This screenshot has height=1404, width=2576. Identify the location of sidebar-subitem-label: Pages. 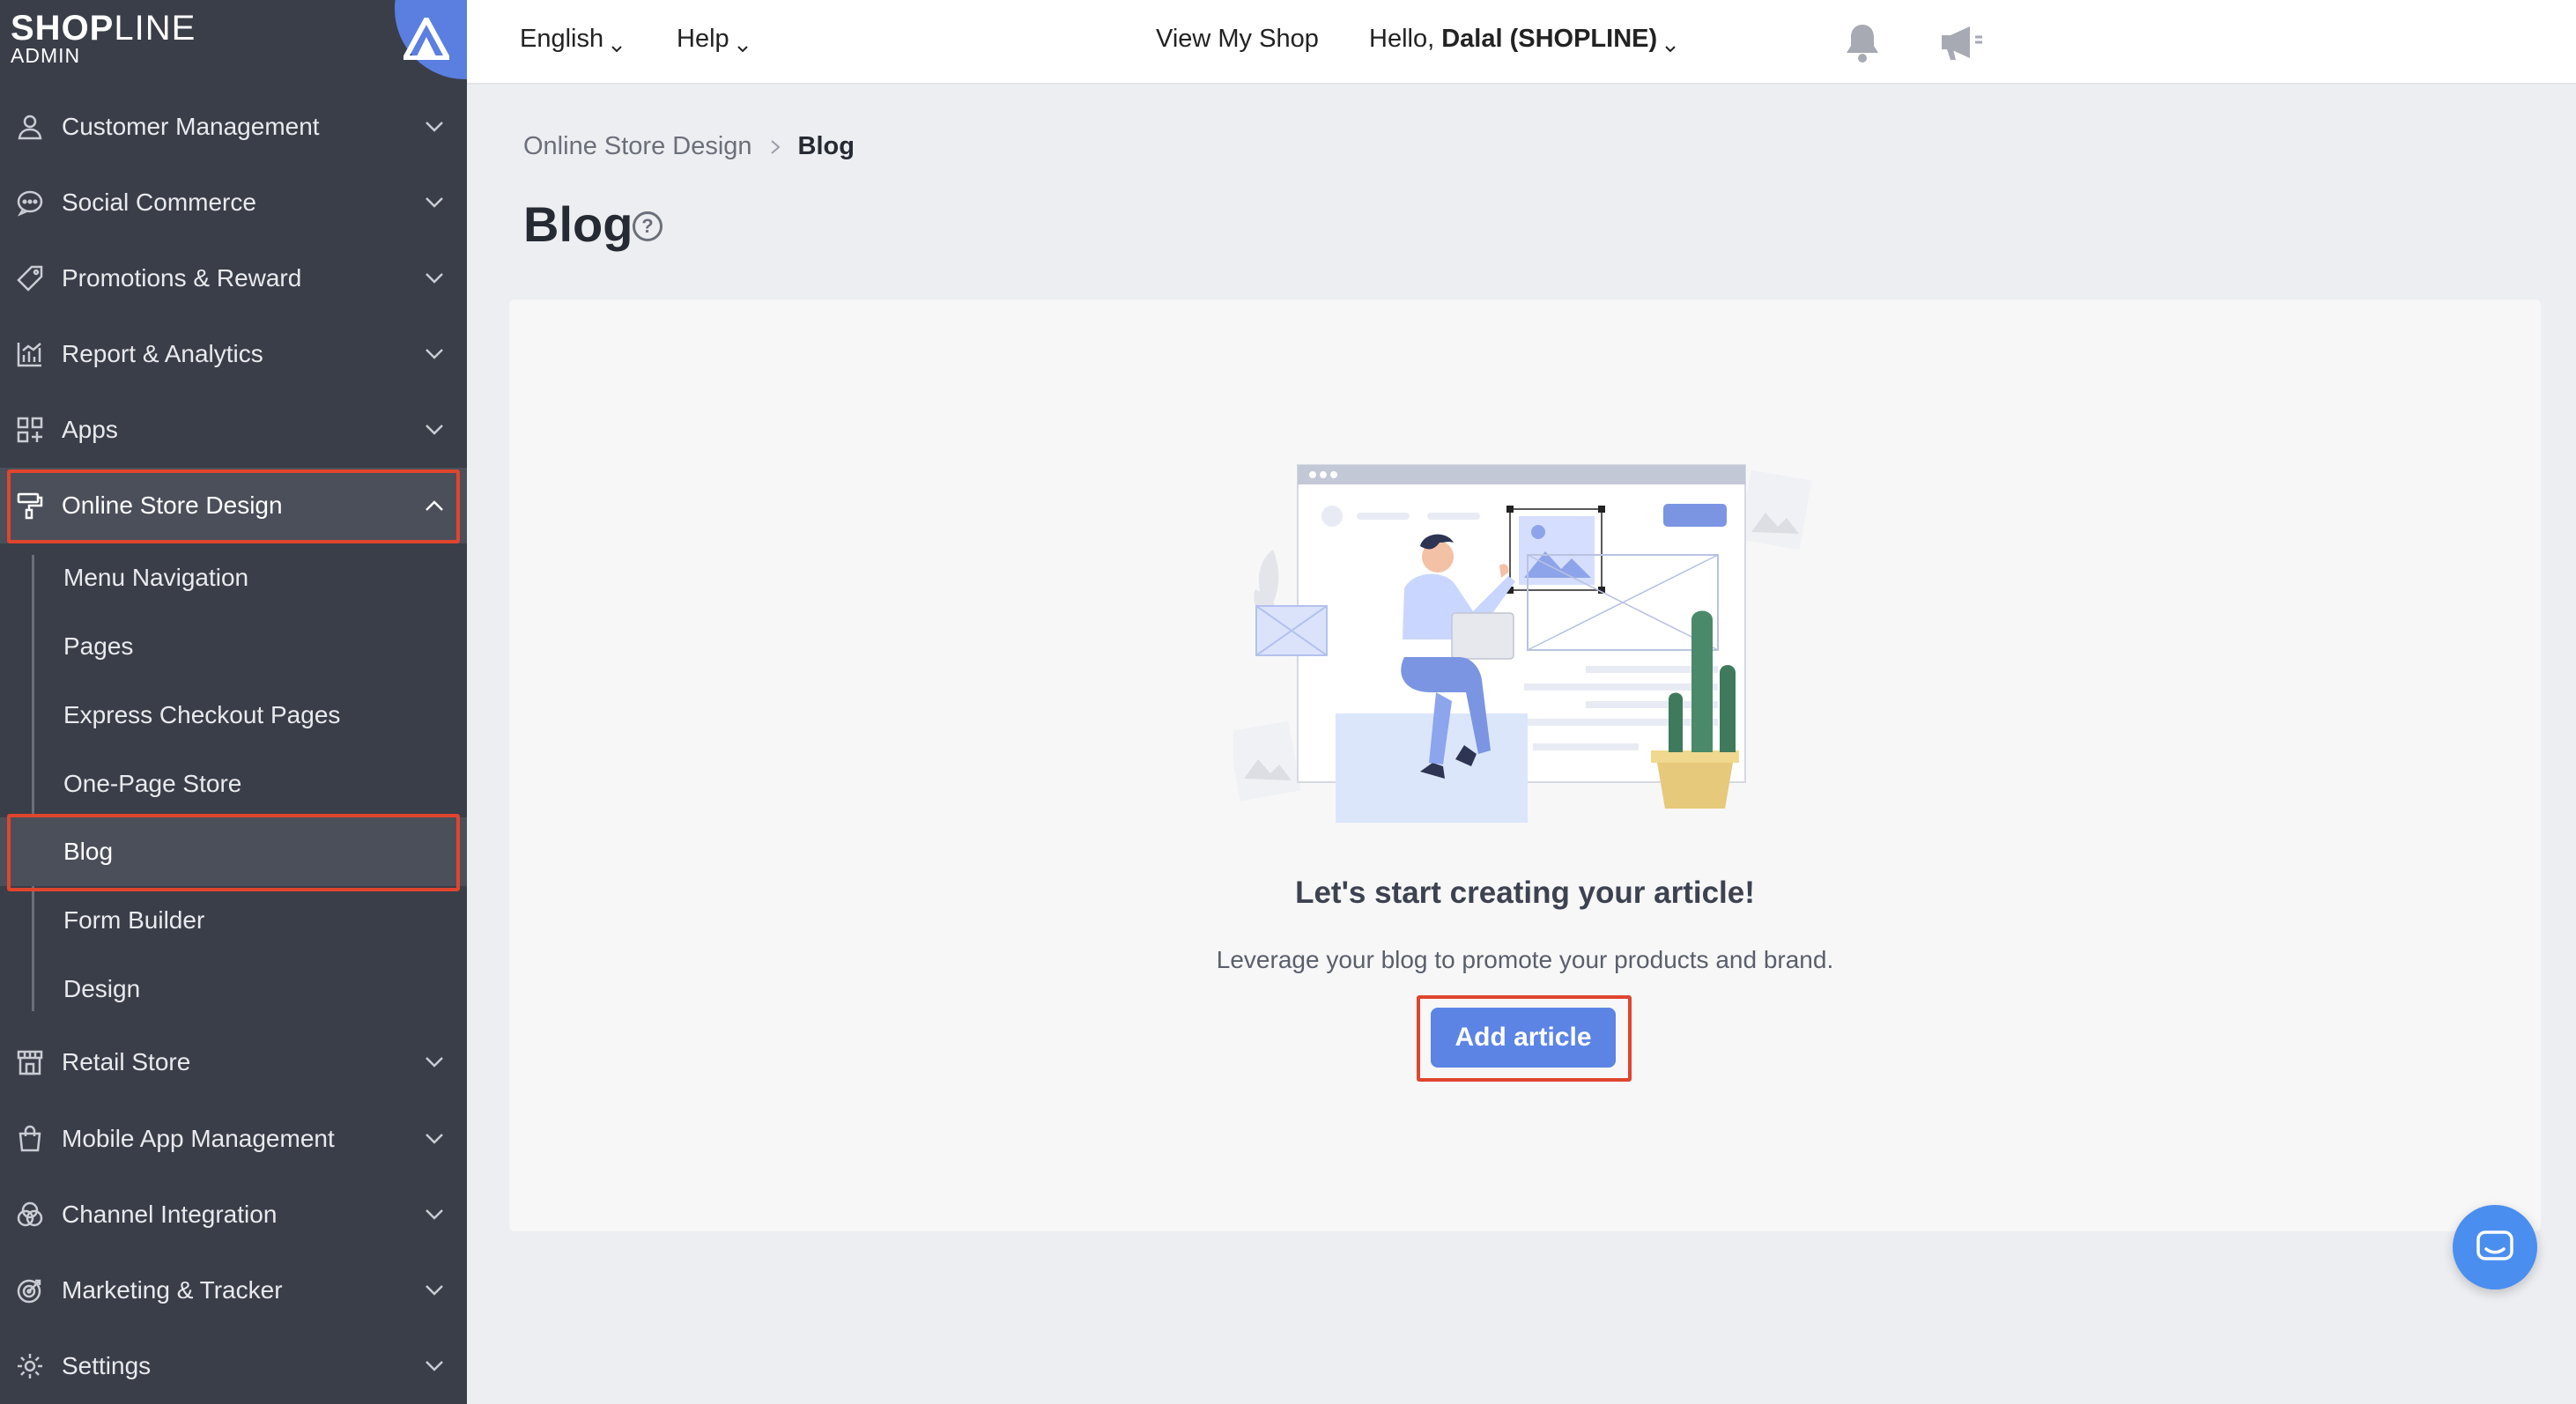
(99, 646).